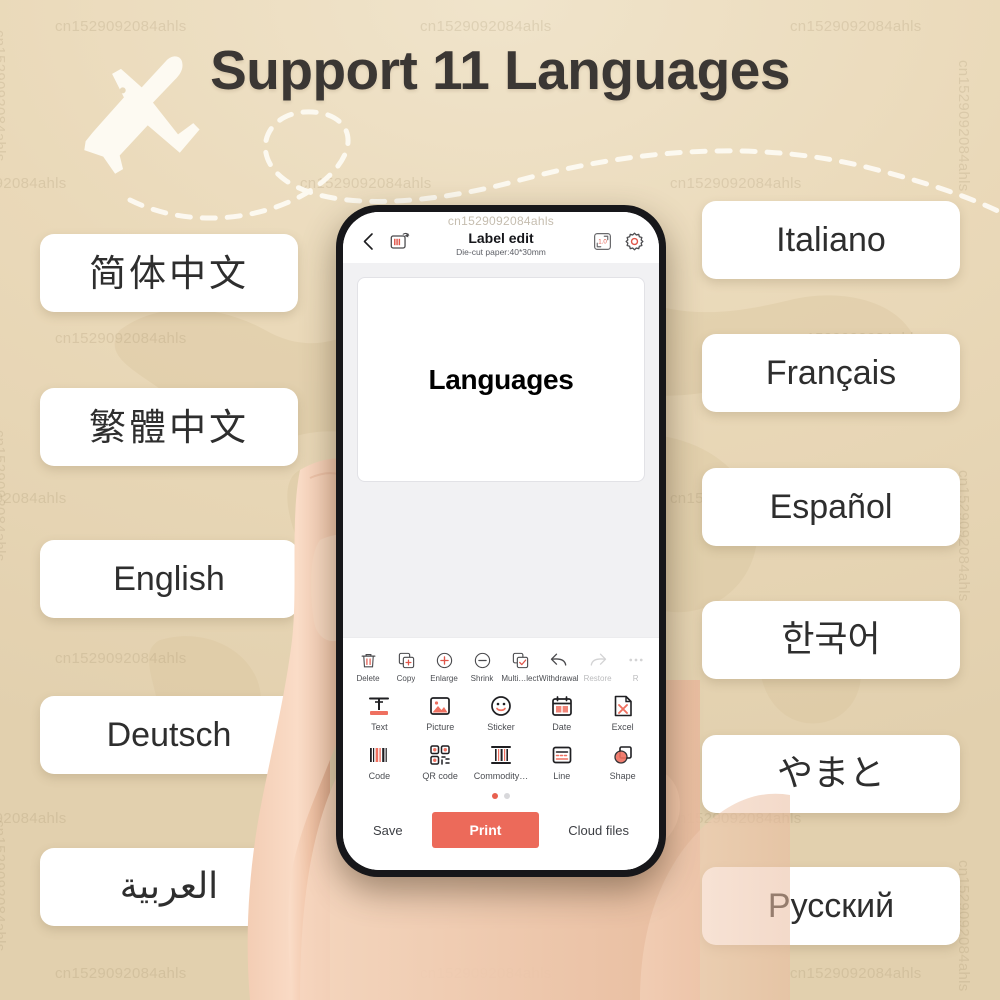  Describe the element at coordinates (368, 242) in the screenshot. I see `chevron-left-icon` at that location.